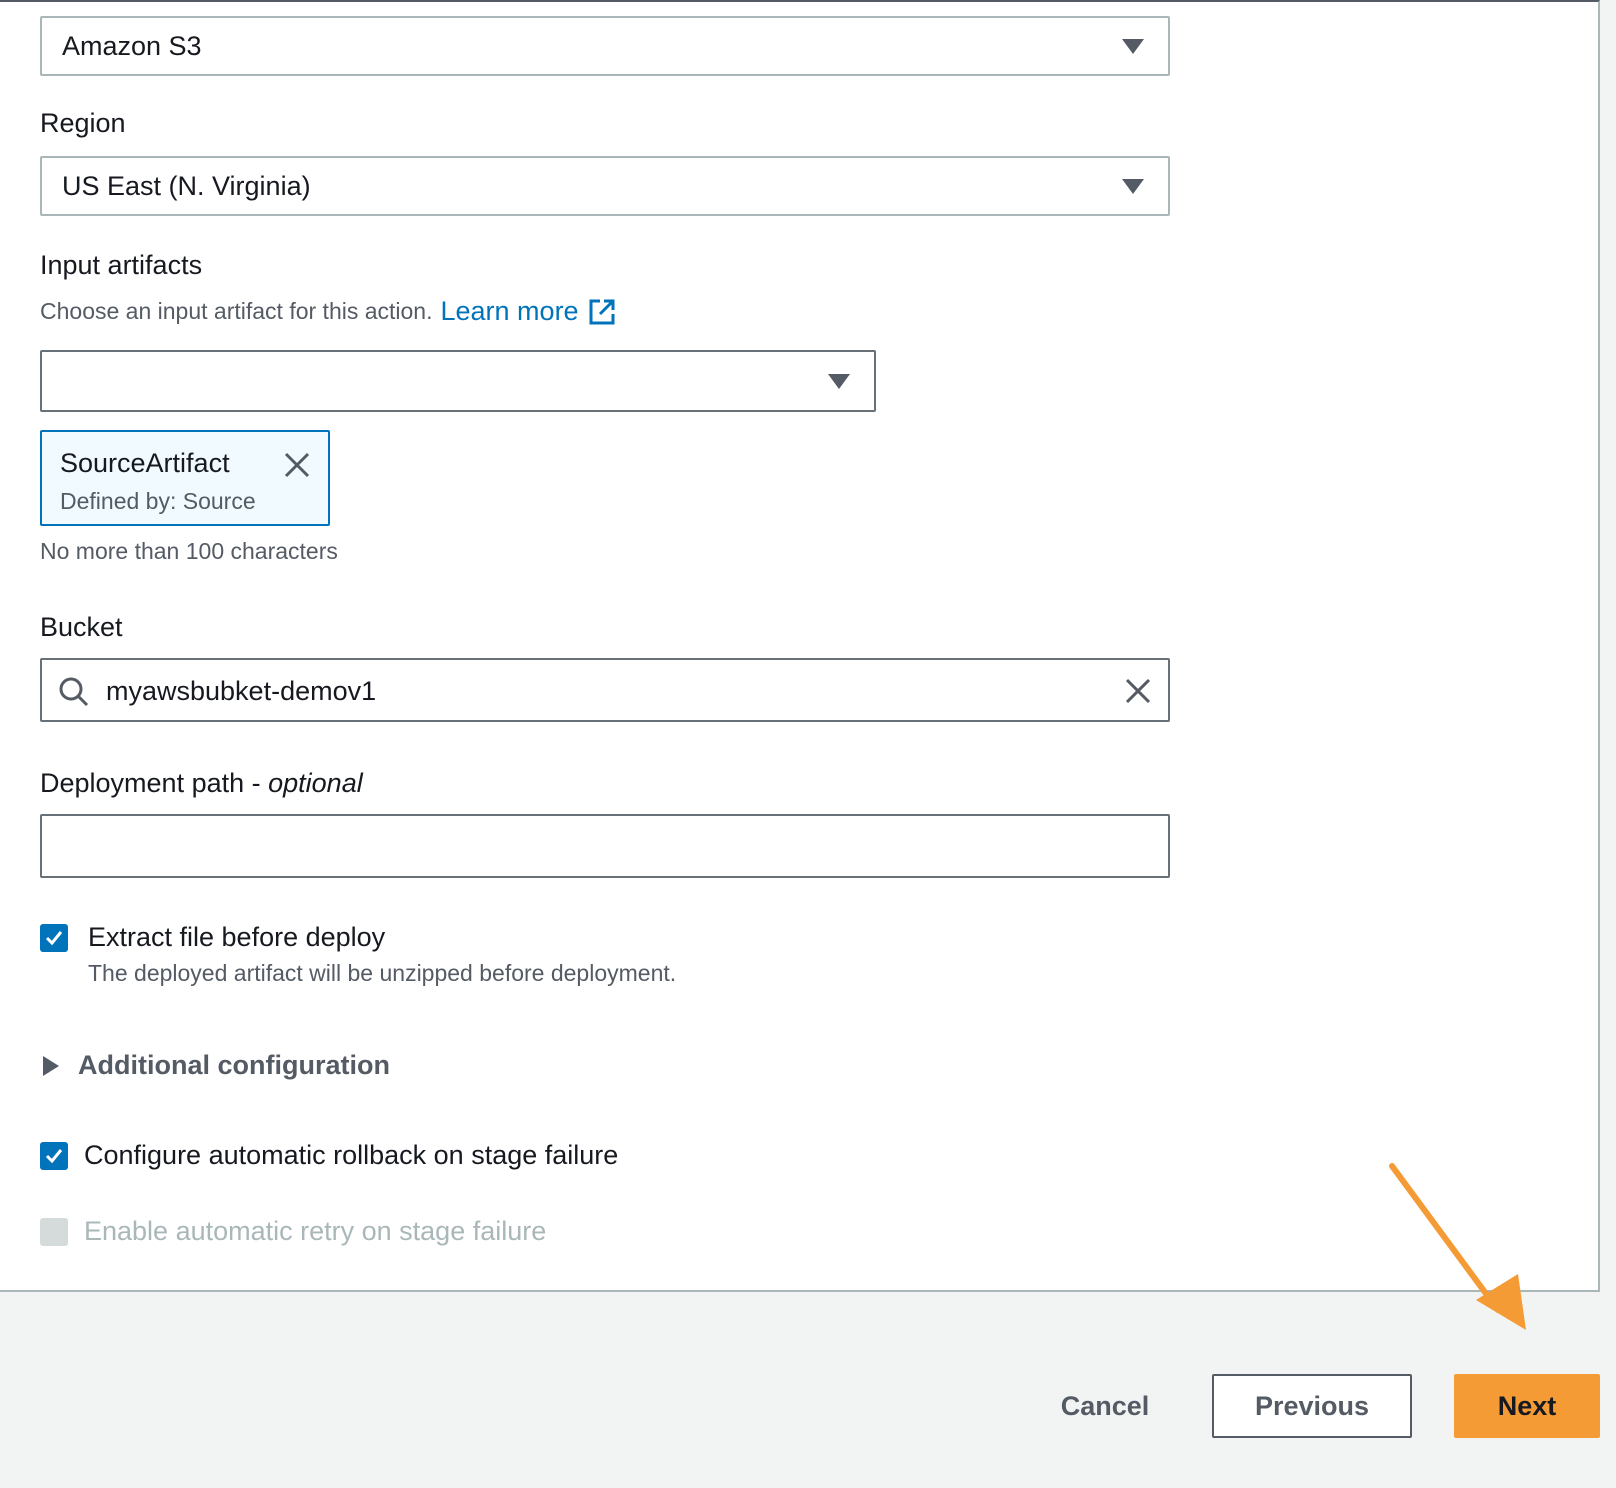 Image resolution: width=1616 pixels, height=1488 pixels. Describe the element at coordinates (605, 46) in the screenshot. I see `action-provider-select: Amazon S3` at that location.